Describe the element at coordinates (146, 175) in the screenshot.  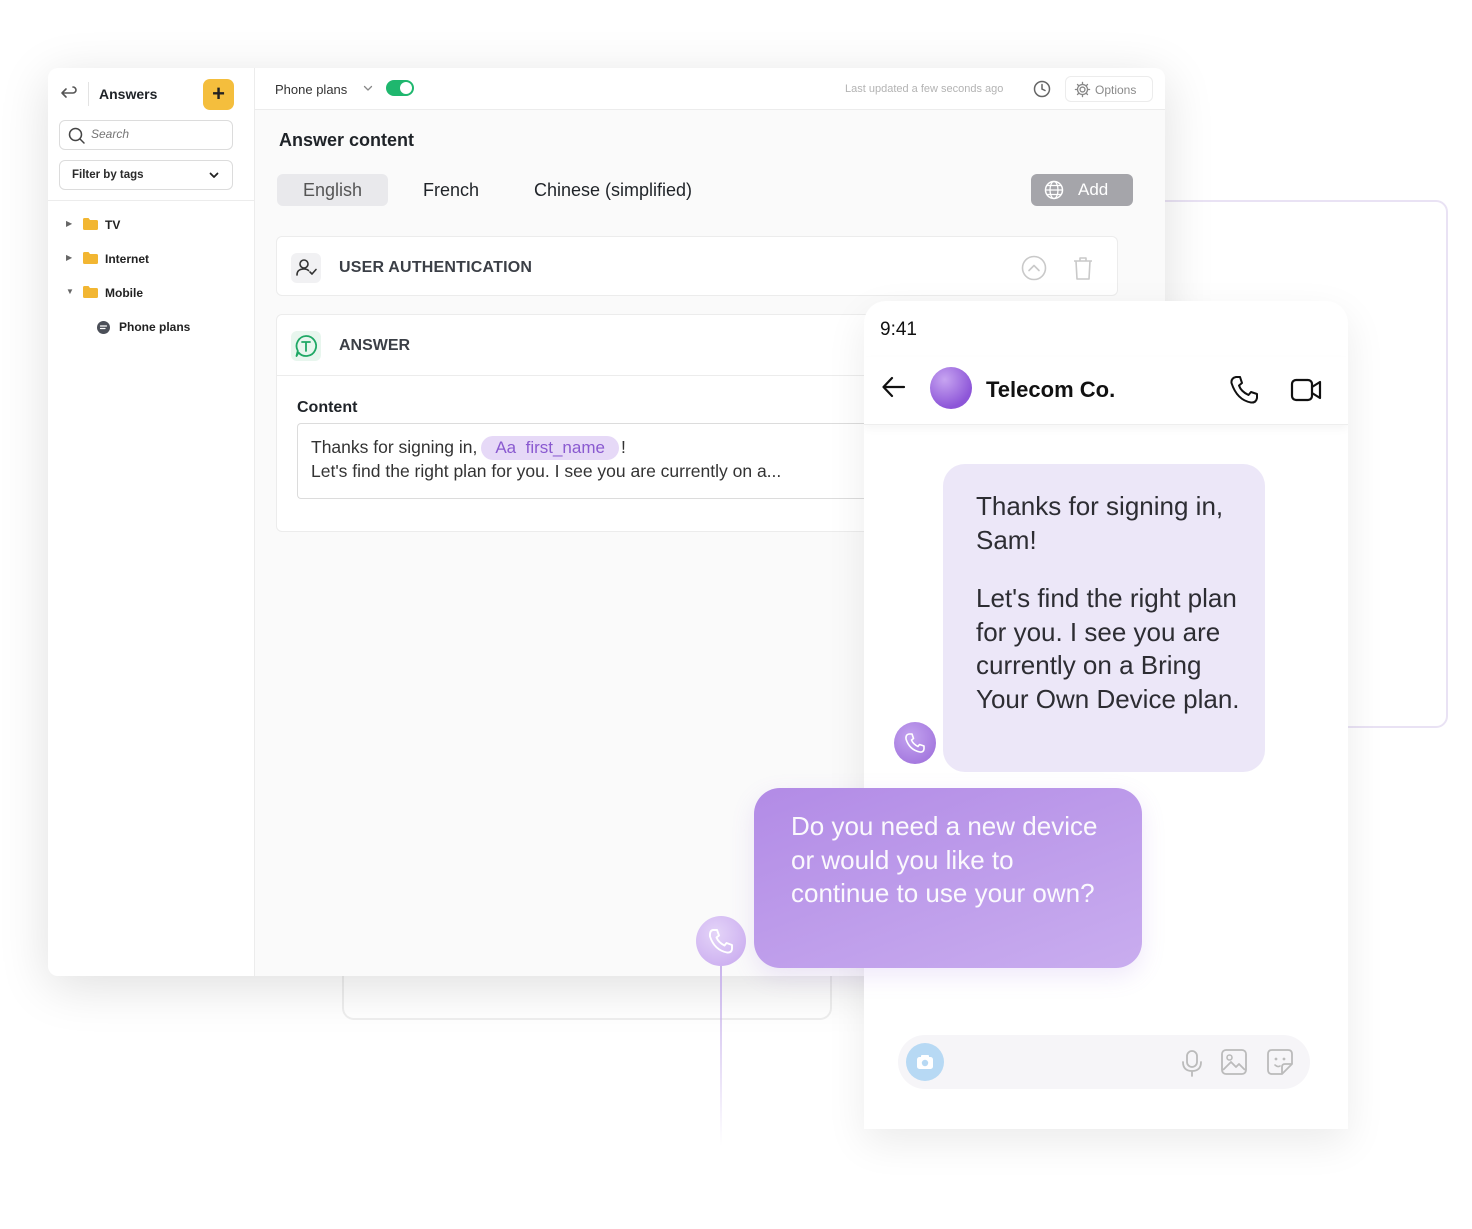
I see `filter-by-tags-dropdown: Filter by tags` at that location.